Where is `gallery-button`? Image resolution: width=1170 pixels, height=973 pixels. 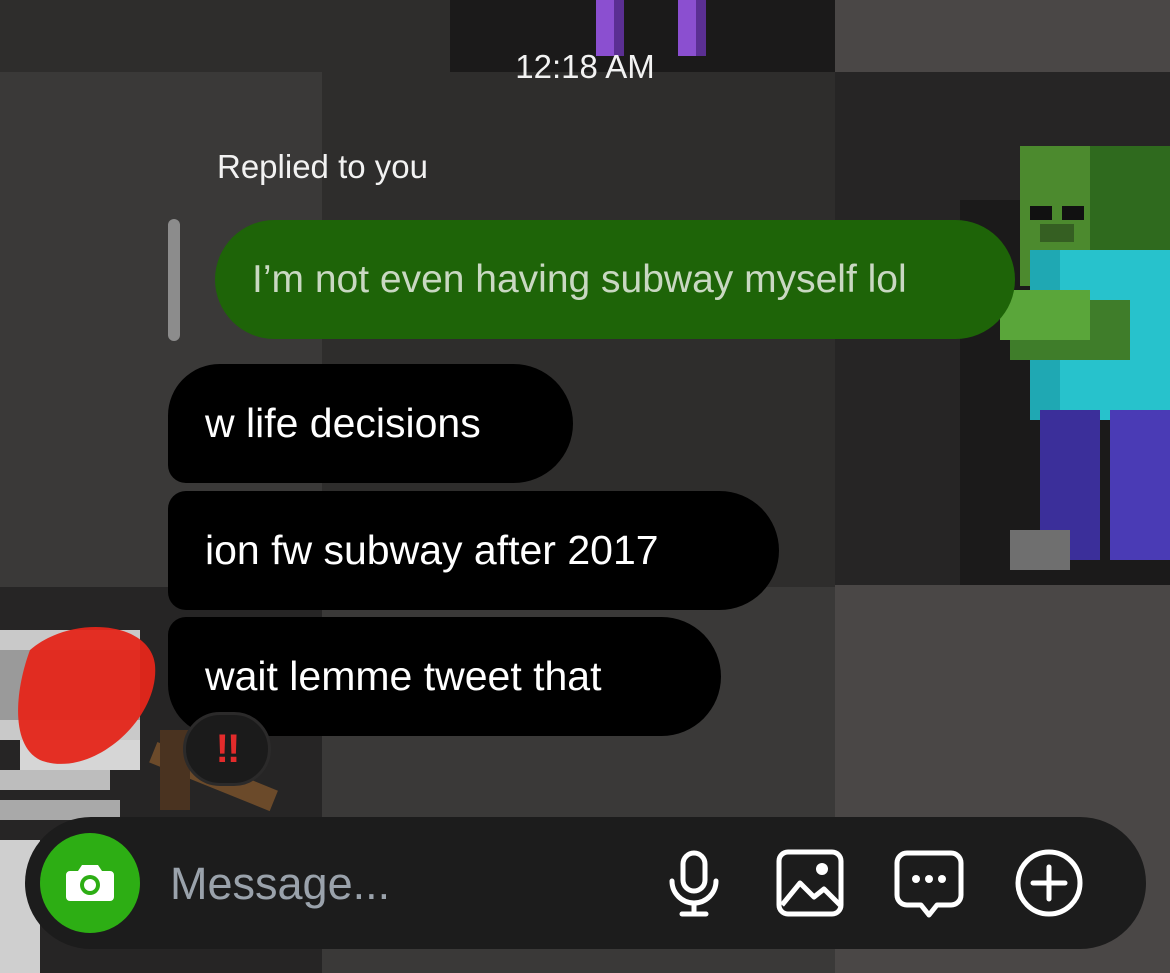
gallery-button is located at coordinates (810, 883).